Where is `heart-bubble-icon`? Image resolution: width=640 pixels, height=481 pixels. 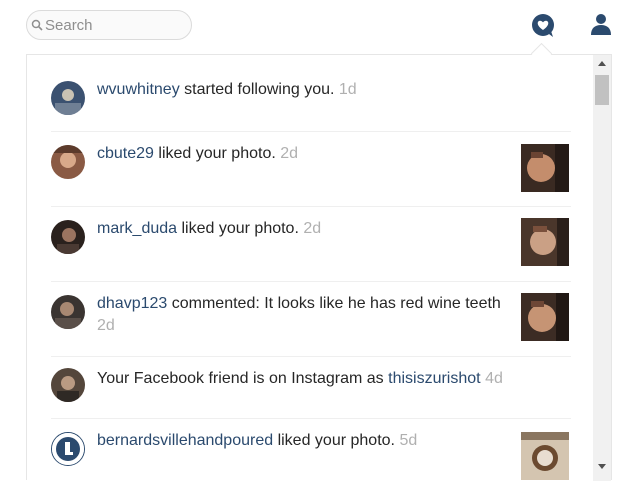 heart-bubble-icon is located at coordinates (543, 25).